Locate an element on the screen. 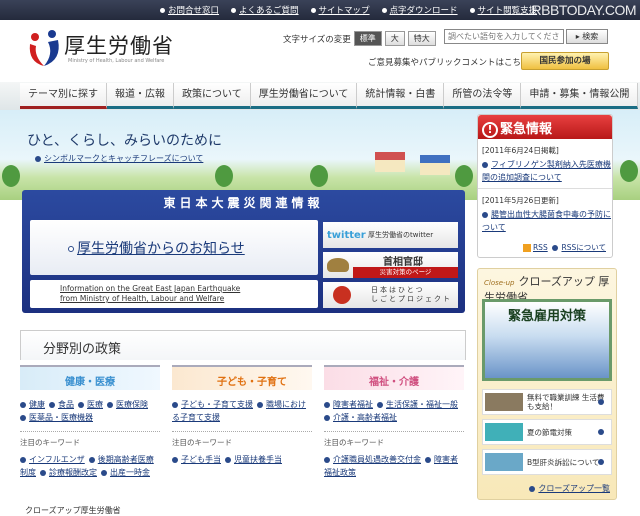 The height and width of the screenshot is (516, 640). keyword-link: 介護職員処遇改善交付金 is located at coordinates (377, 459).